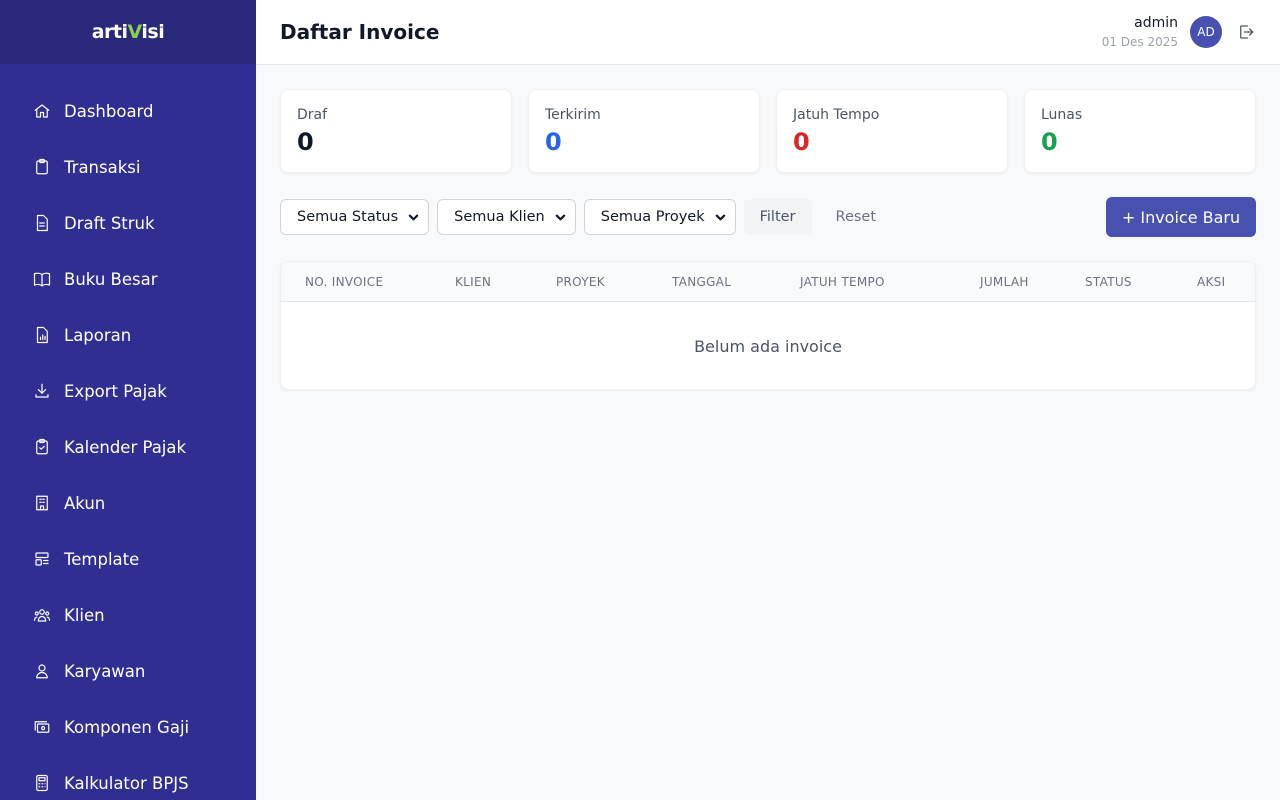 The height and width of the screenshot is (800, 1280). What do you see at coordinates (652, 217) in the screenshot?
I see `project-select-value: Semua Proyek` at bounding box center [652, 217].